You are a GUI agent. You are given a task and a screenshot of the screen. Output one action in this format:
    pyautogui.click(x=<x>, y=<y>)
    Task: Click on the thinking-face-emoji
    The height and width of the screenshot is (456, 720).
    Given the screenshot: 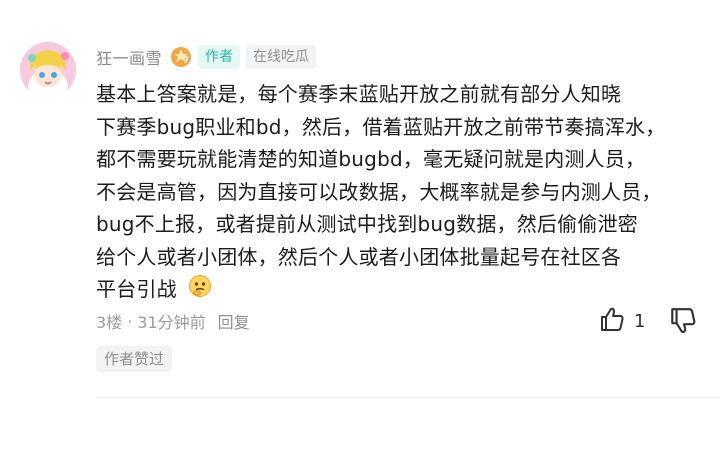 What is the action you would take?
    pyautogui.click(x=200, y=286)
    